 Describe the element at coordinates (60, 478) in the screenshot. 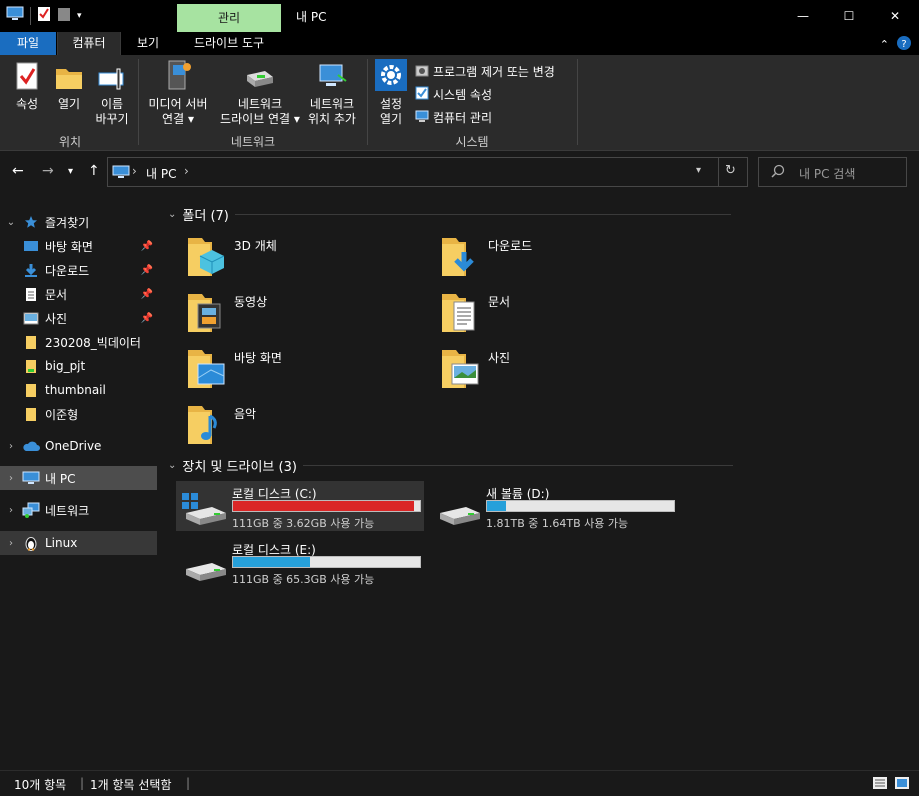

I see `this-pc-label: 내 PC` at that location.